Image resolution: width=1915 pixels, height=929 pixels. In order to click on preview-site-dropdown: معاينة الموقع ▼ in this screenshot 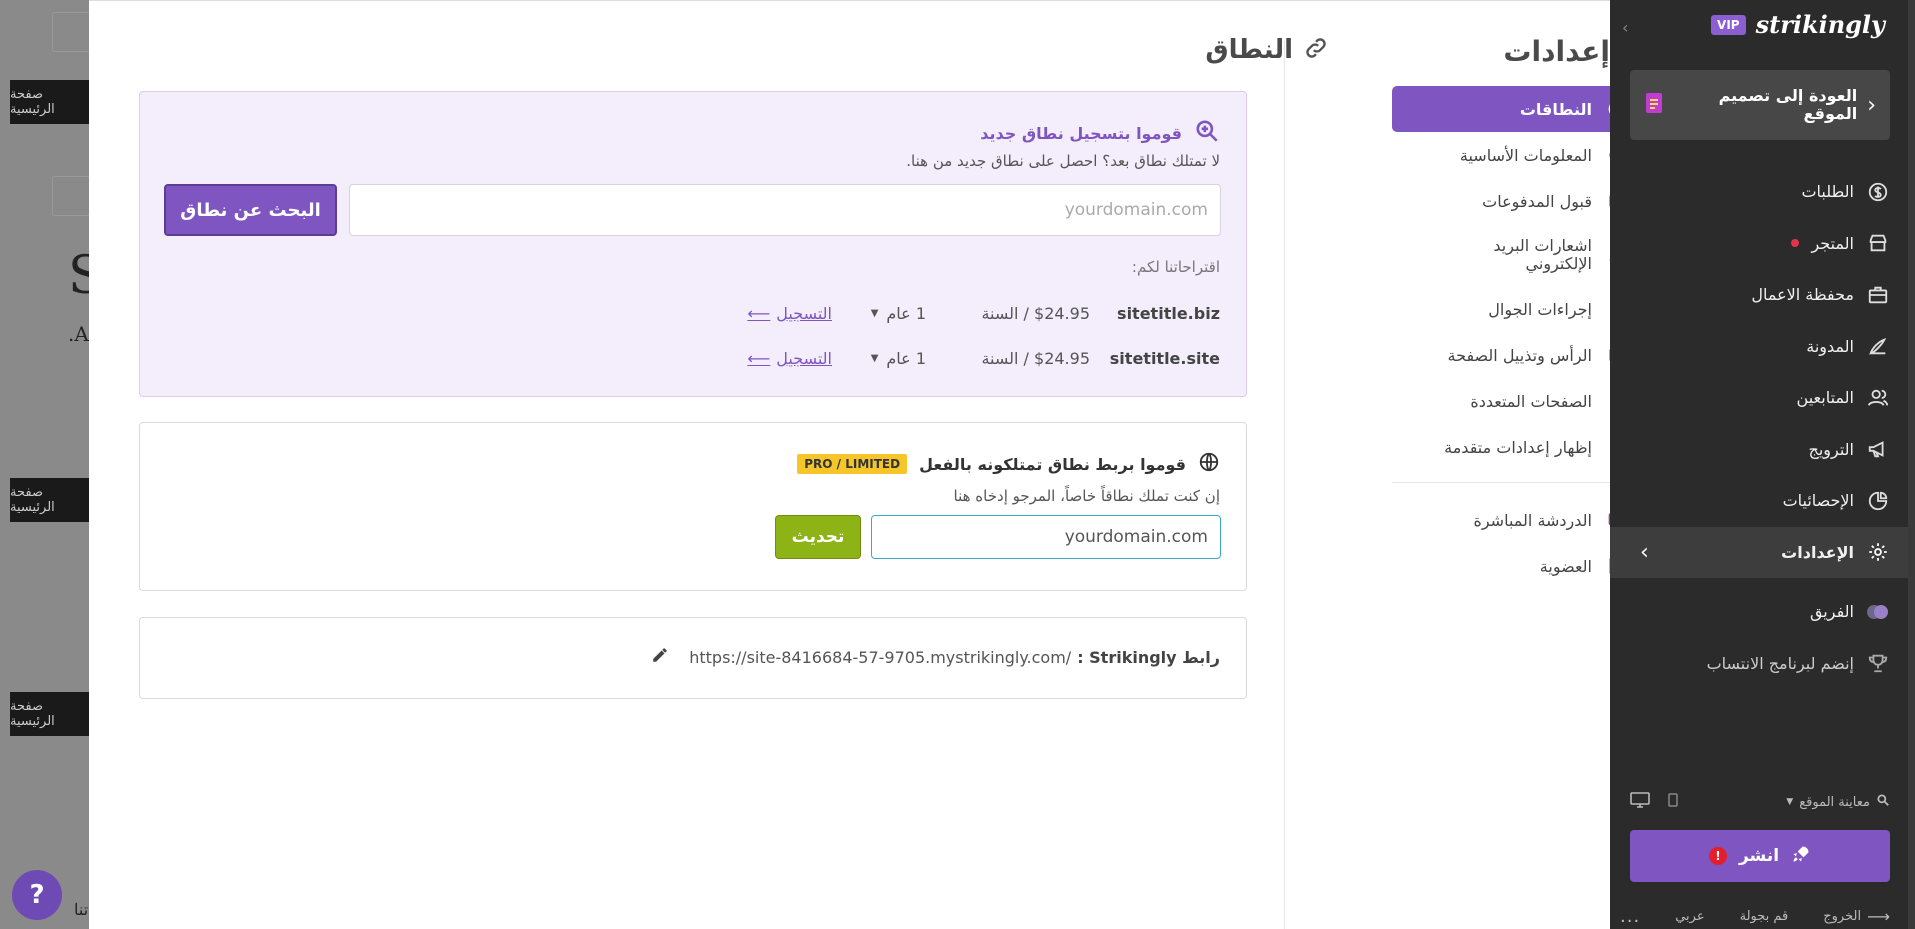, I will do `click(1838, 802)`.